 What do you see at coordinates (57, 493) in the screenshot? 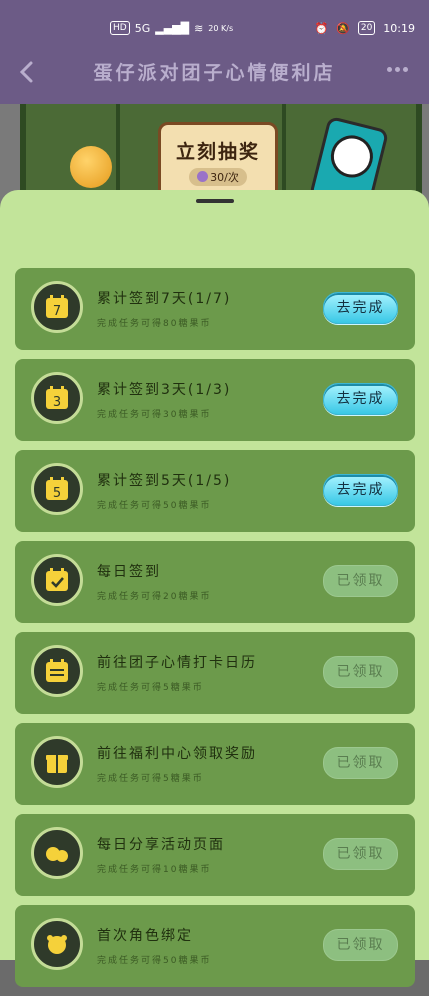
I see `svg-text: 5` at bounding box center [57, 493].